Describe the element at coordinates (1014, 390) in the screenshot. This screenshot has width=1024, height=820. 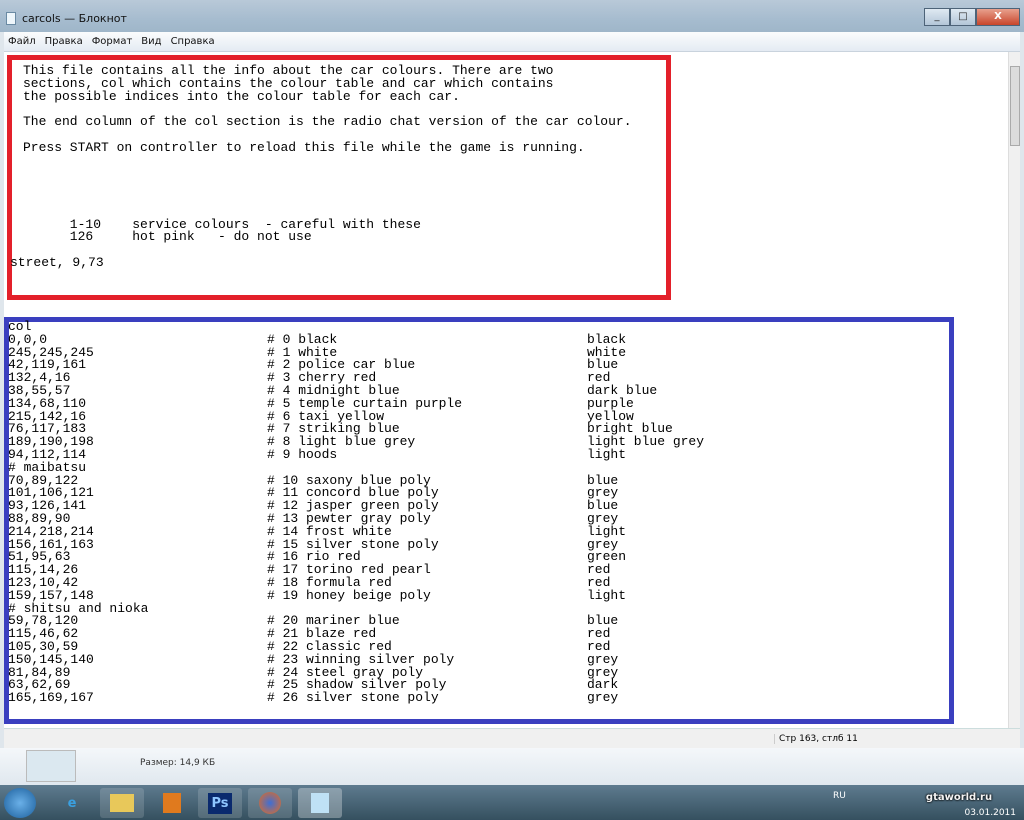
I see `vertical-scrollbar` at that location.